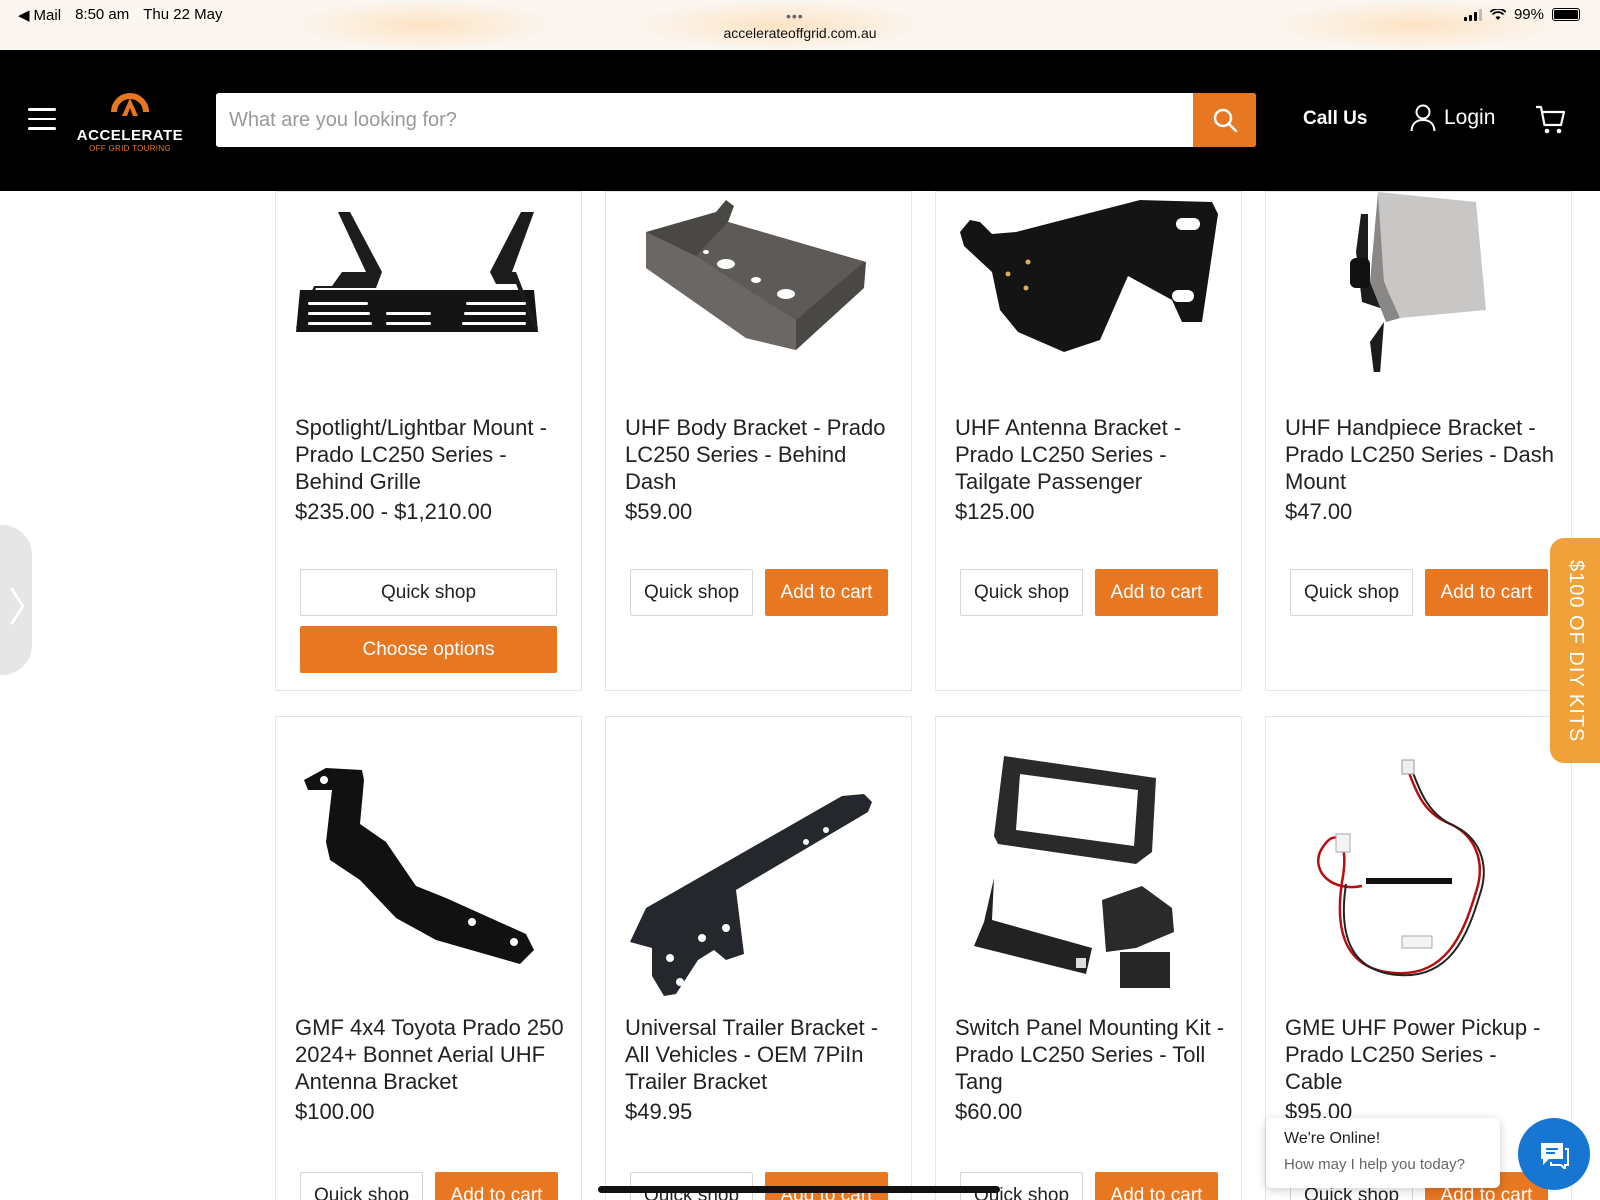 The width and height of the screenshot is (1600, 1200). Describe the element at coordinates (28, 608) in the screenshot. I see `chevron-right-icon: 〉` at that location.